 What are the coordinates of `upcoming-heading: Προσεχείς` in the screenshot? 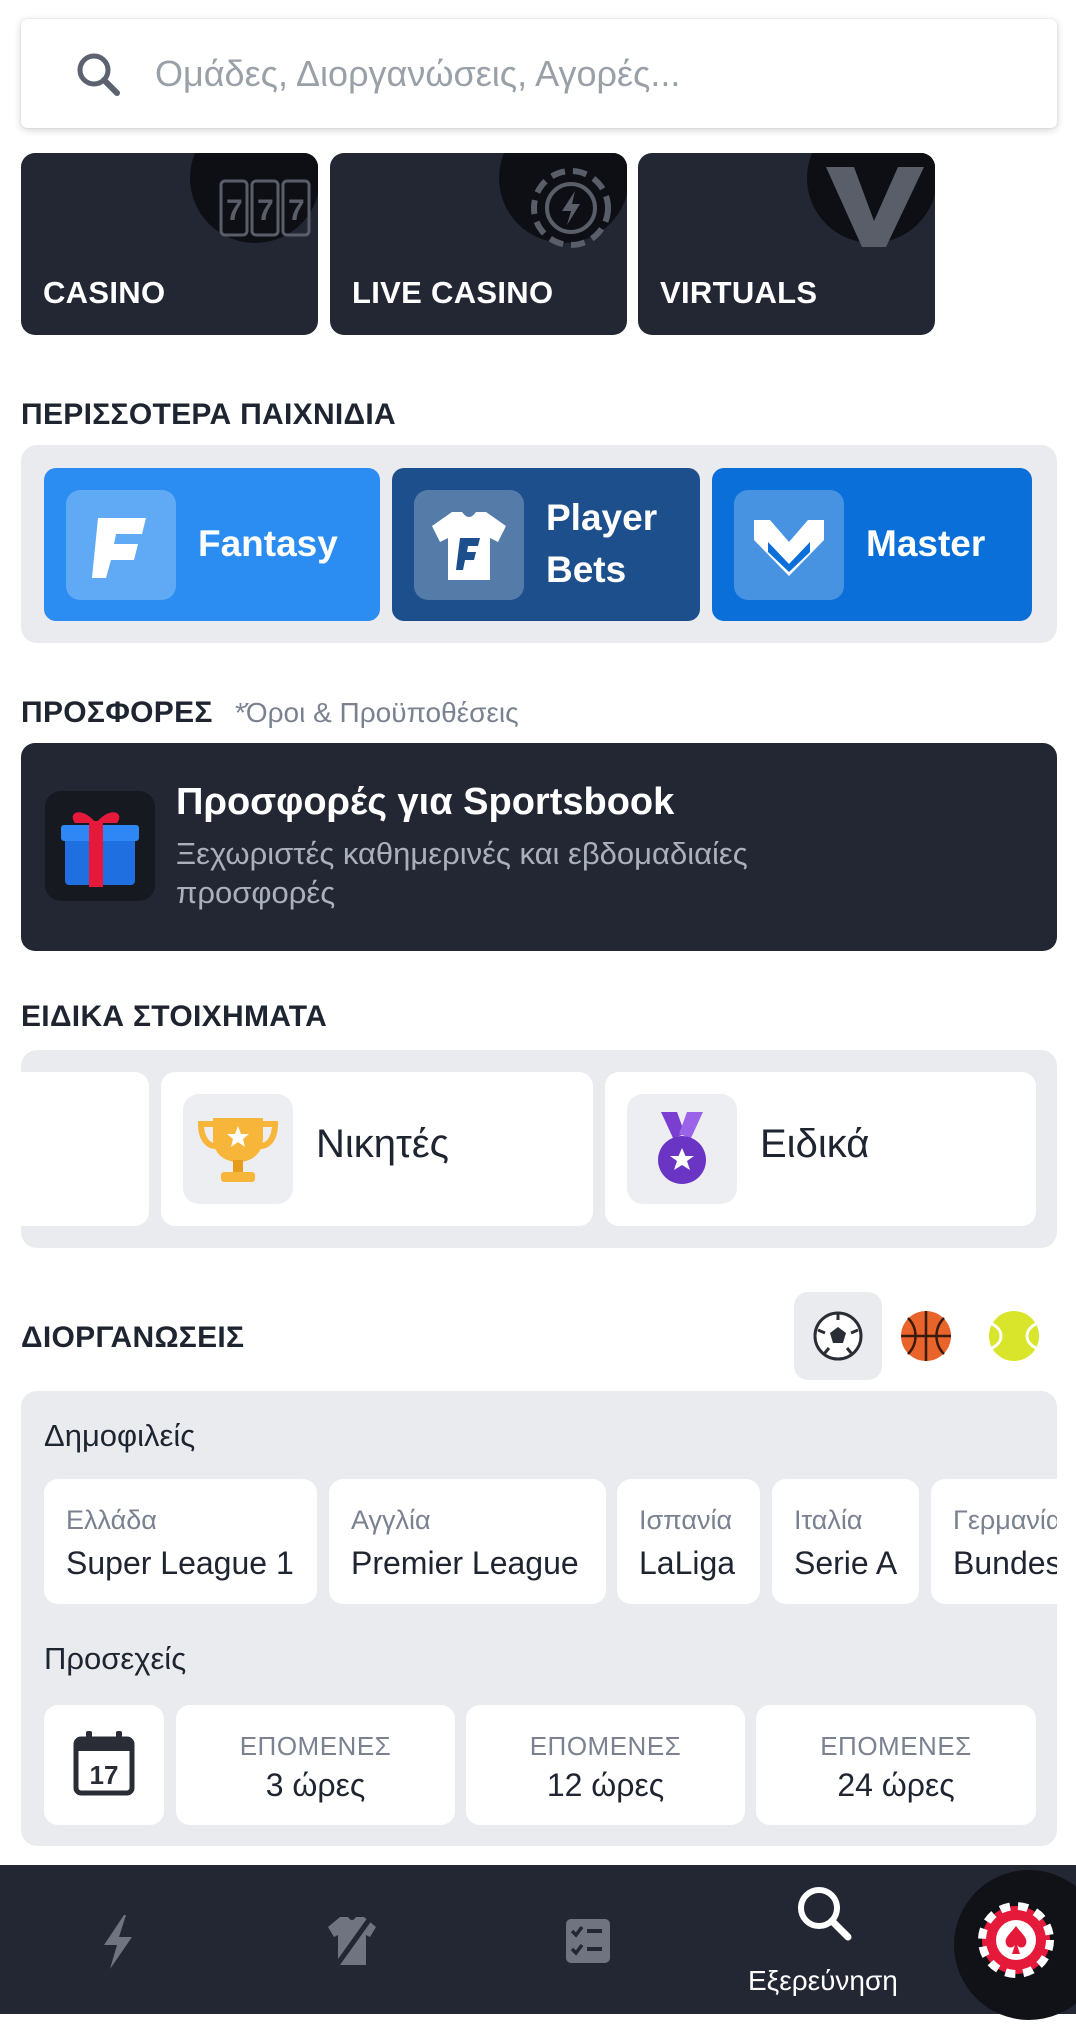 It's located at (115, 1658).